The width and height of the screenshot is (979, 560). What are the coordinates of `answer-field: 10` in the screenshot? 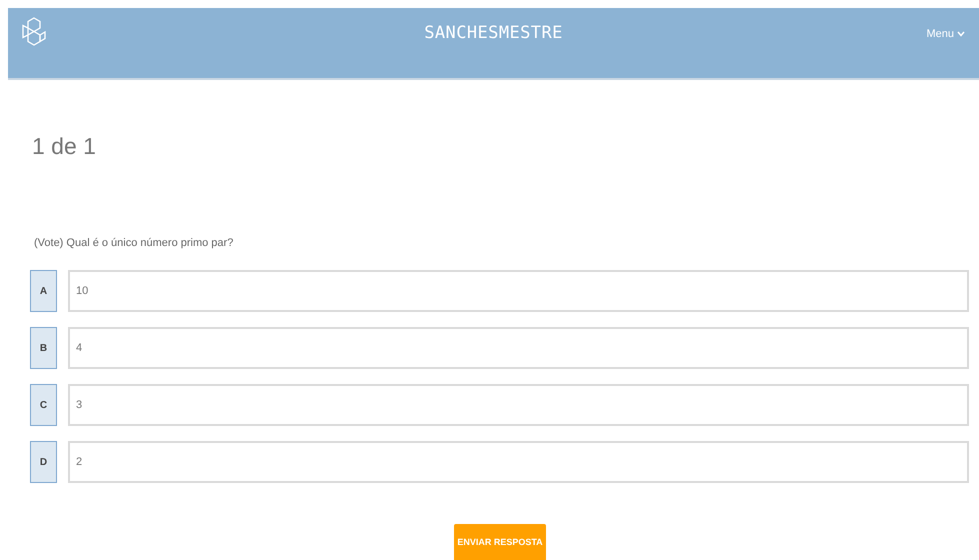 It's located at (518, 291).